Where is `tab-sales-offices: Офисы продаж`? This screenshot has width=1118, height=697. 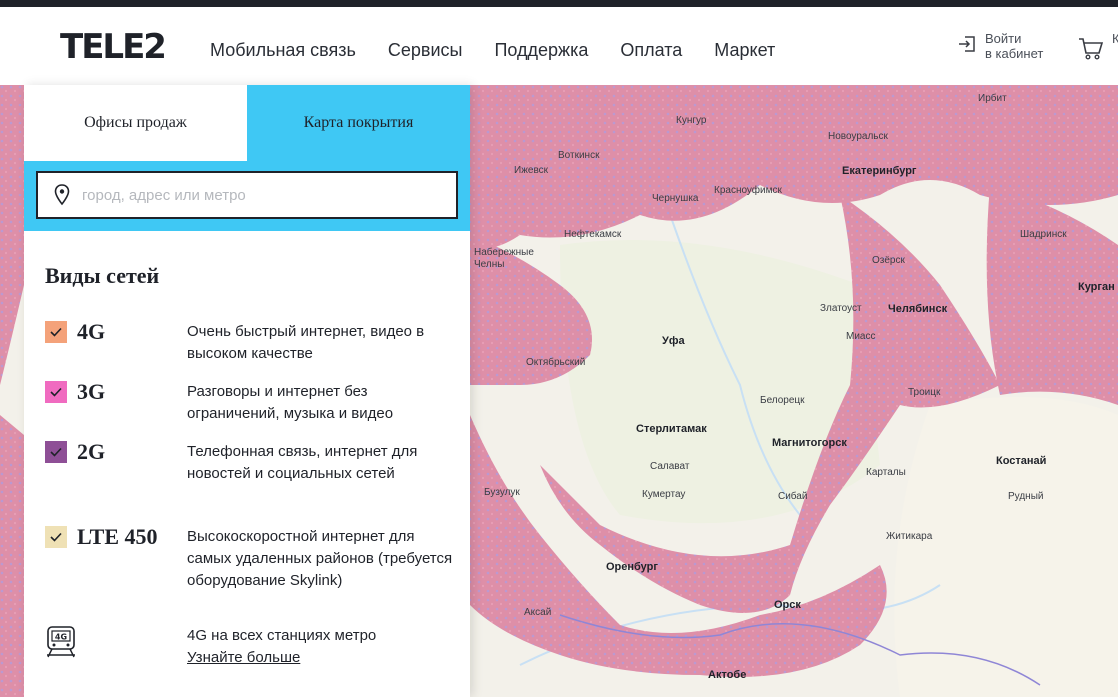
tab-sales-offices: Офисы продаж is located at coordinates (135, 123).